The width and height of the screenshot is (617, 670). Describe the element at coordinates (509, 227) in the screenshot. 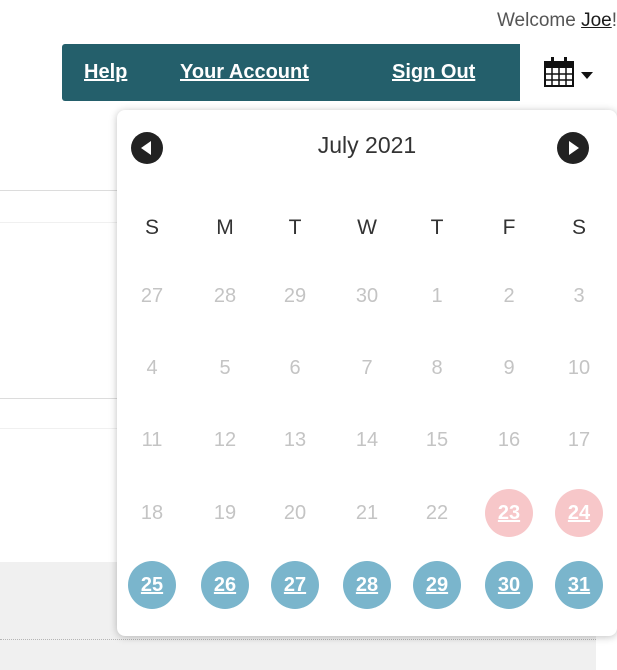

I see `weekday-label: F` at that location.